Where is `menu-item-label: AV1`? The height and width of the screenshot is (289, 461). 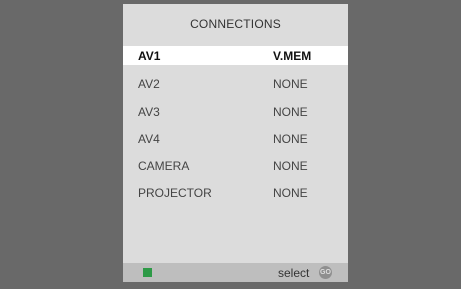 menu-item-label: AV1 is located at coordinates (149, 56).